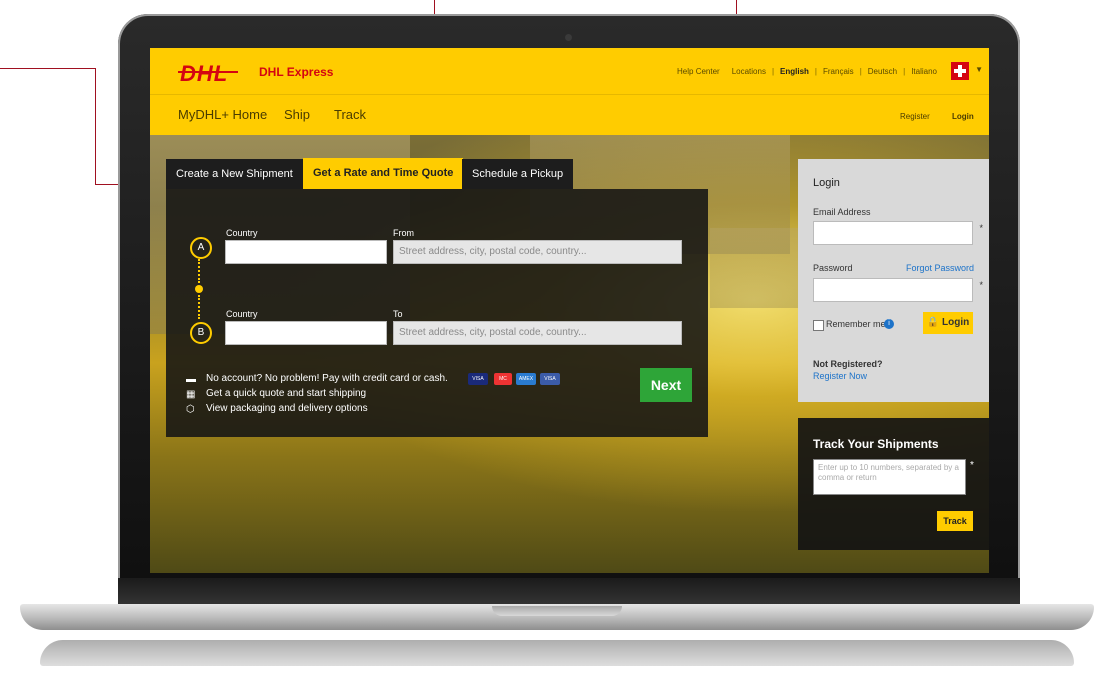 The image size is (1114, 673). I want to click on lock-icon: 🔒, so click(933, 322).